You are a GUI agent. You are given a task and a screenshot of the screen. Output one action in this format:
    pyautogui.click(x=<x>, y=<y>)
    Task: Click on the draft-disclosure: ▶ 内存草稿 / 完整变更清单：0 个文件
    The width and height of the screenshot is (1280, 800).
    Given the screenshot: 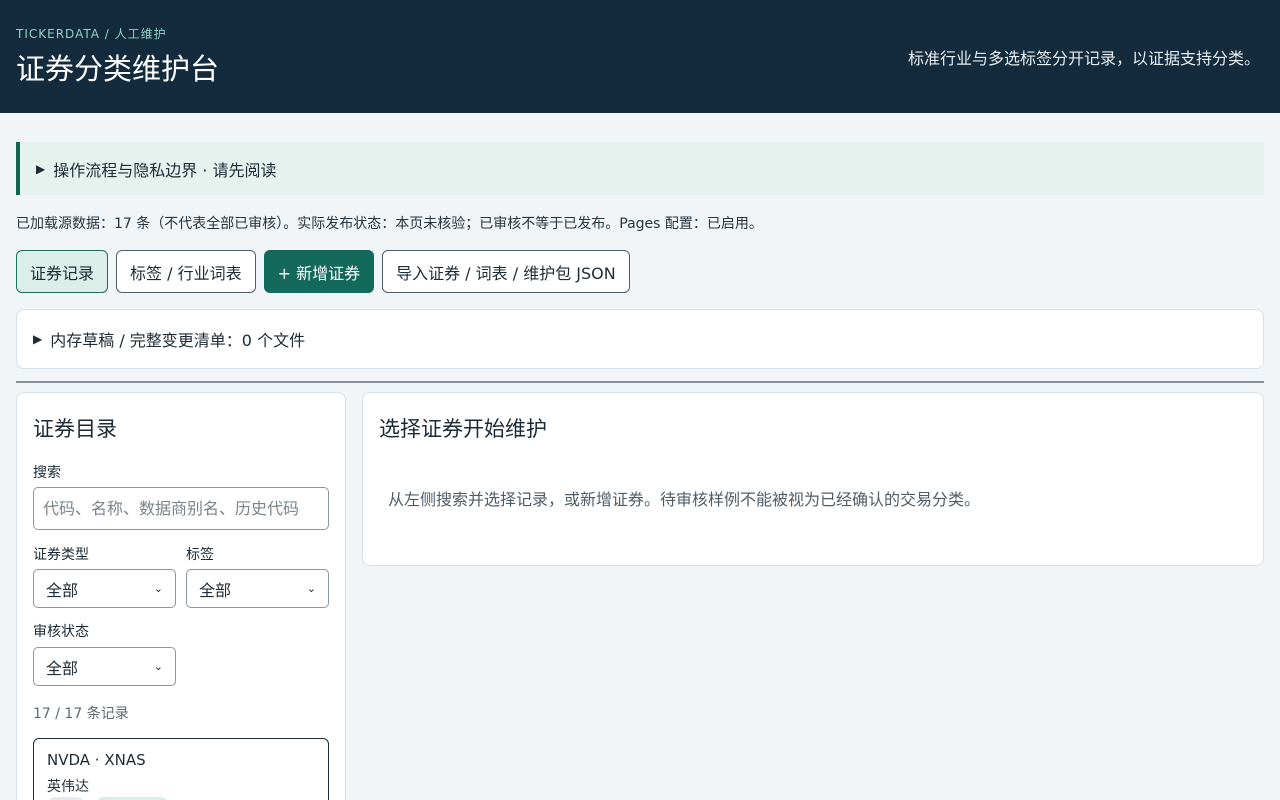 What is the action you would take?
    pyautogui.click(x=640, y=339)
    